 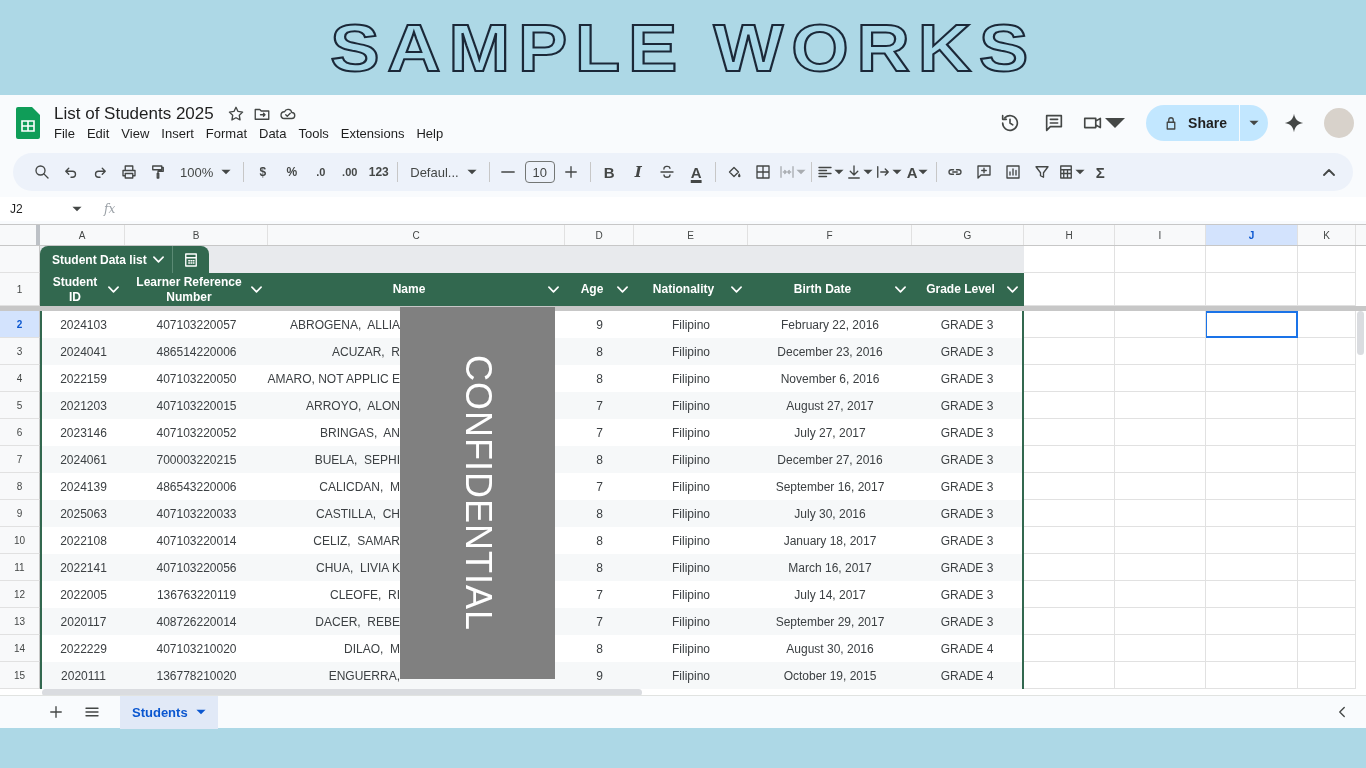 I want to click on row-header: 15, so click(x=20, y=675).